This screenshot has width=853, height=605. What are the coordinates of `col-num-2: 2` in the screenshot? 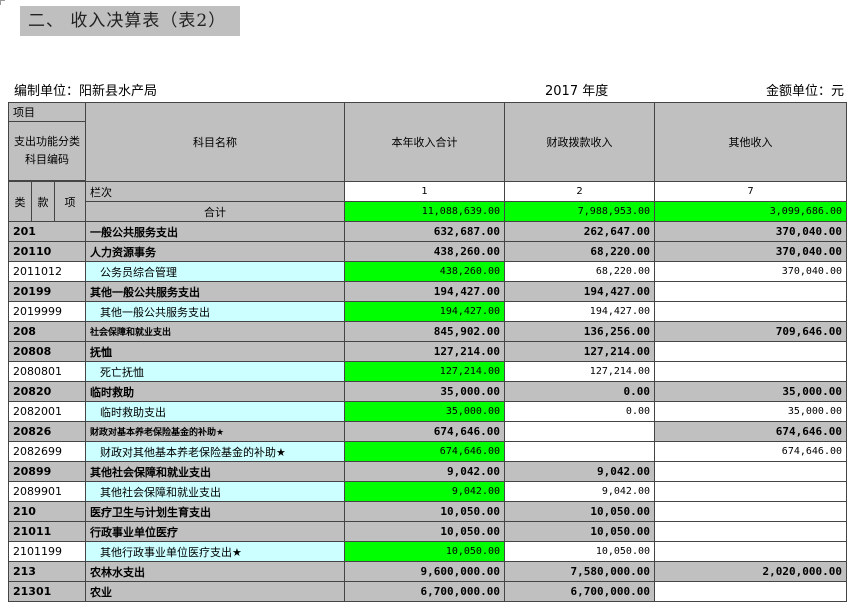 It's located at (580, 191).